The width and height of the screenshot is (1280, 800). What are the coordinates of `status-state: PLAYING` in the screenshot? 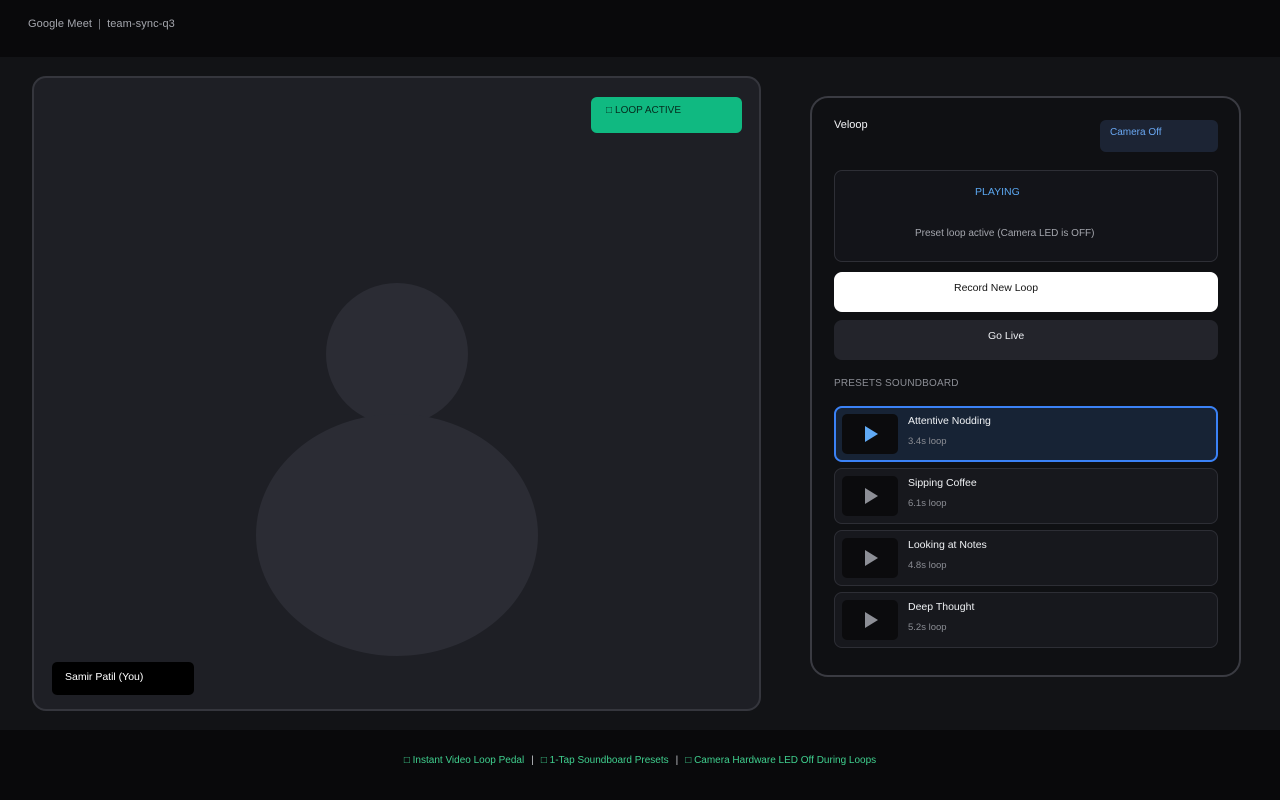 It's located at (997, 192).